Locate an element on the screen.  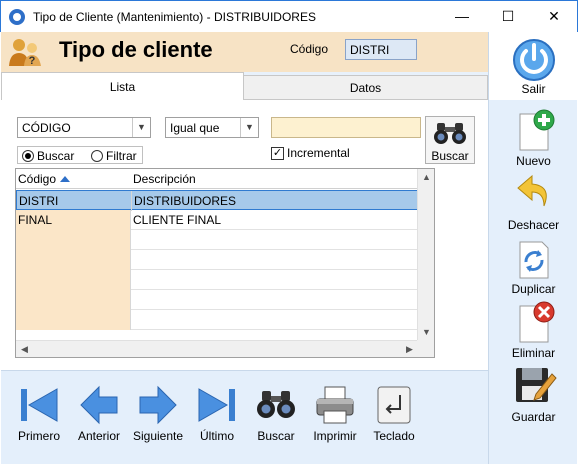
operator-select: Igual que ▼ is located at coordinates (212, 127).